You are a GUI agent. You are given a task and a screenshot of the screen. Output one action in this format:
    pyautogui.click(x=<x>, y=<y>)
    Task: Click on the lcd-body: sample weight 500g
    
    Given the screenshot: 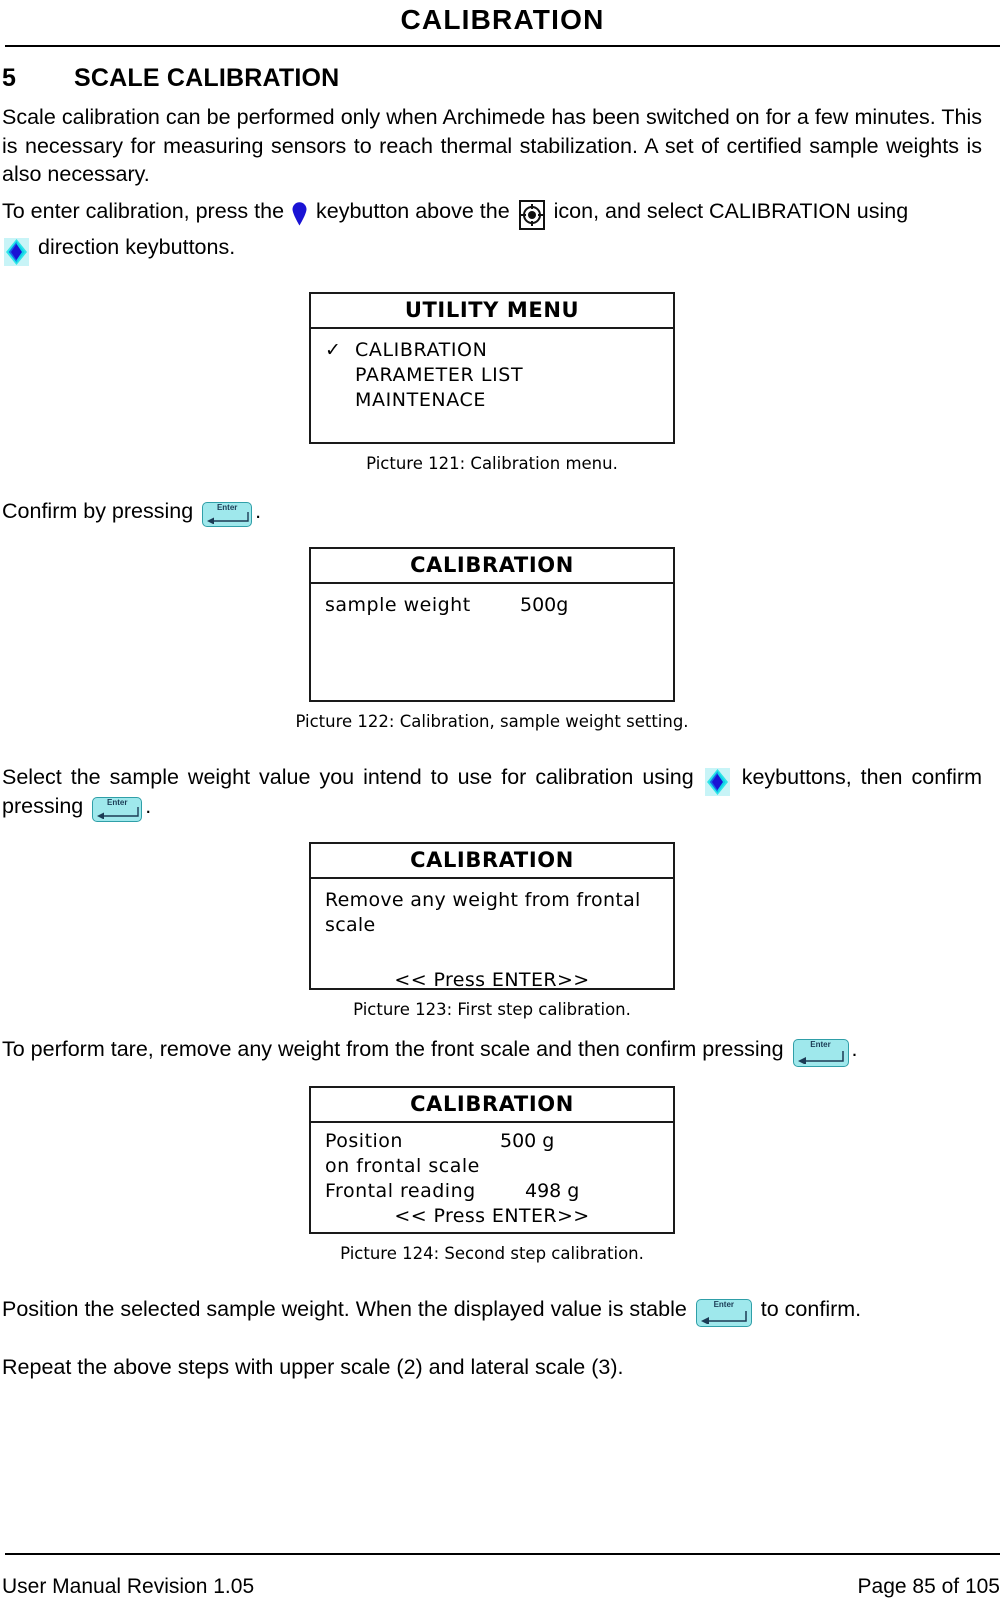 What is the action you would take?
    pyautogui.click(x=492, y=605)
    